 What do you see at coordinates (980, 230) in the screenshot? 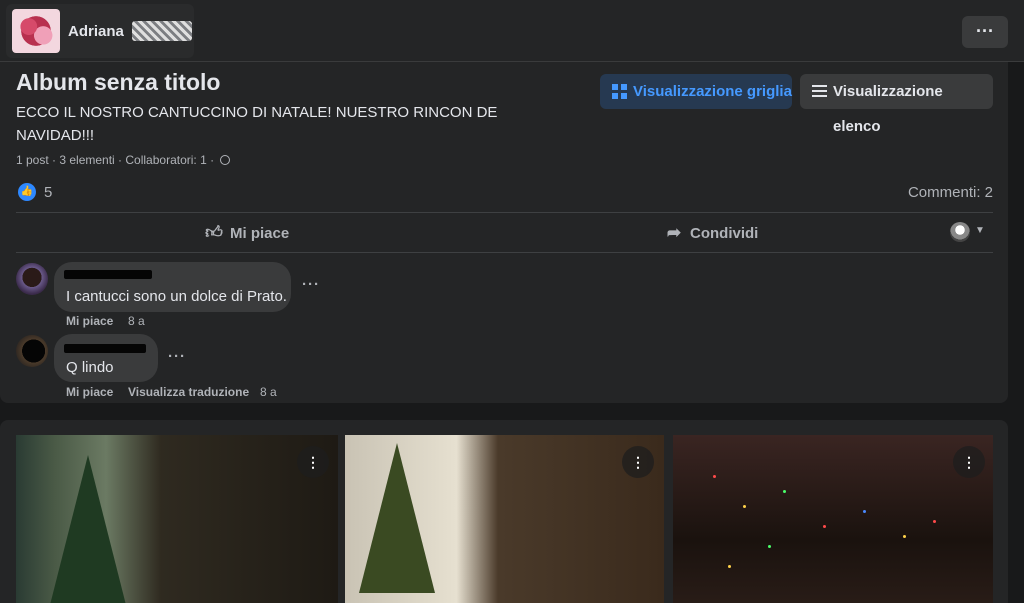
I see `caret-down-icon: ▼` at bounding box center [980, 230].